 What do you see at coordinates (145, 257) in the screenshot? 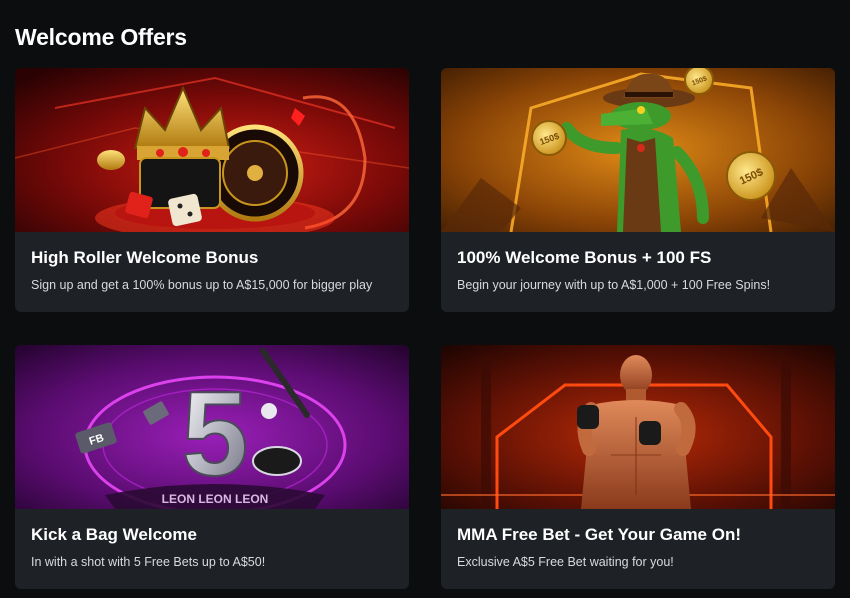
I see `offer-title: High Roller Welcome Bonus` at bounding box center [145, 257].